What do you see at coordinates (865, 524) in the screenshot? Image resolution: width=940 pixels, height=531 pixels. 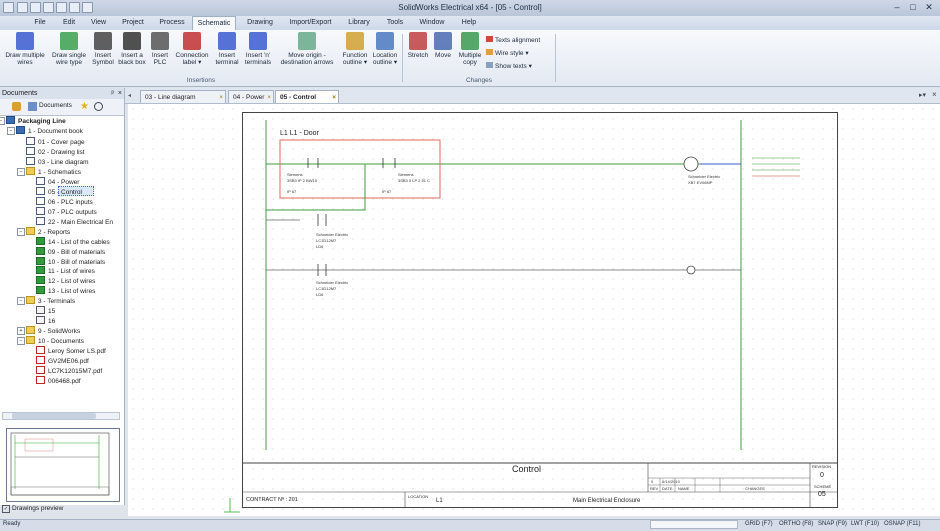 I see `status-lwt-f10: LWT (F10)` at bounding box center [865, 524].